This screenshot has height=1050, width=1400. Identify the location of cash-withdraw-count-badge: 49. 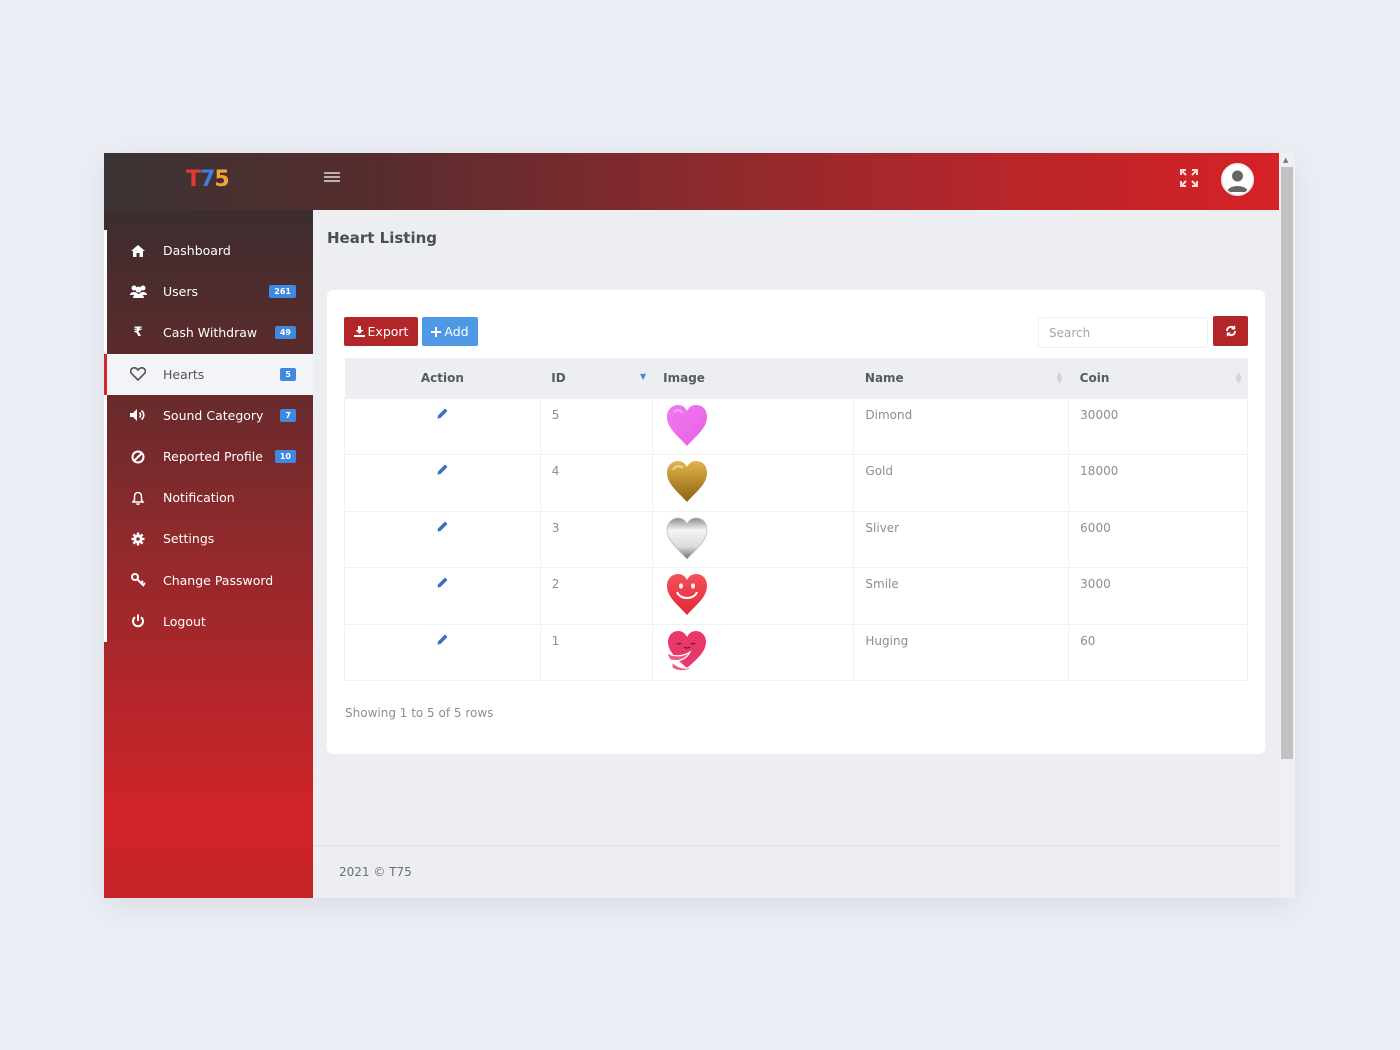
(285, 333).